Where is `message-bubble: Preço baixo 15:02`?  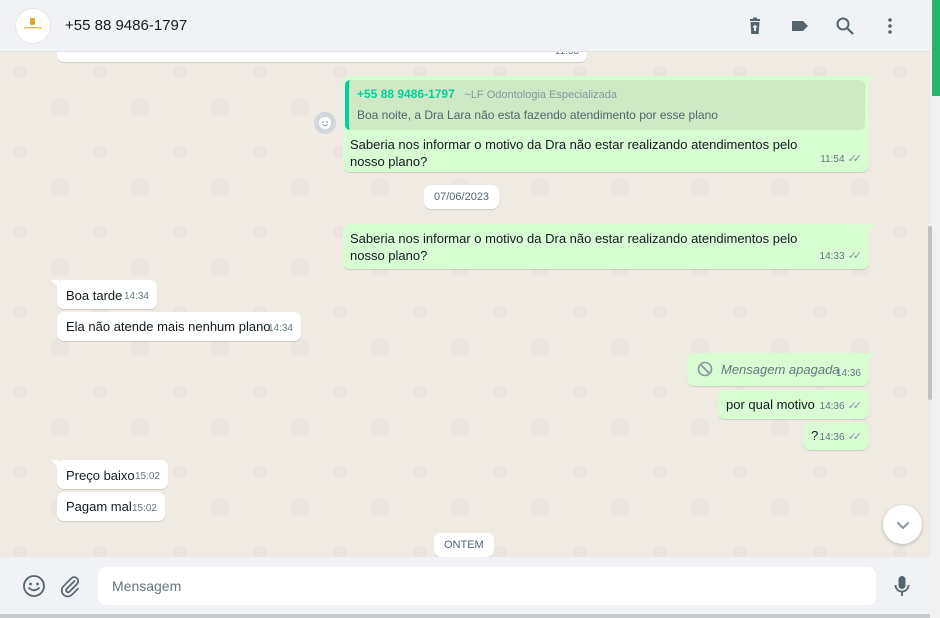
message-bubble: Preço baixo 15:02 is located at coordinates (109, 474).